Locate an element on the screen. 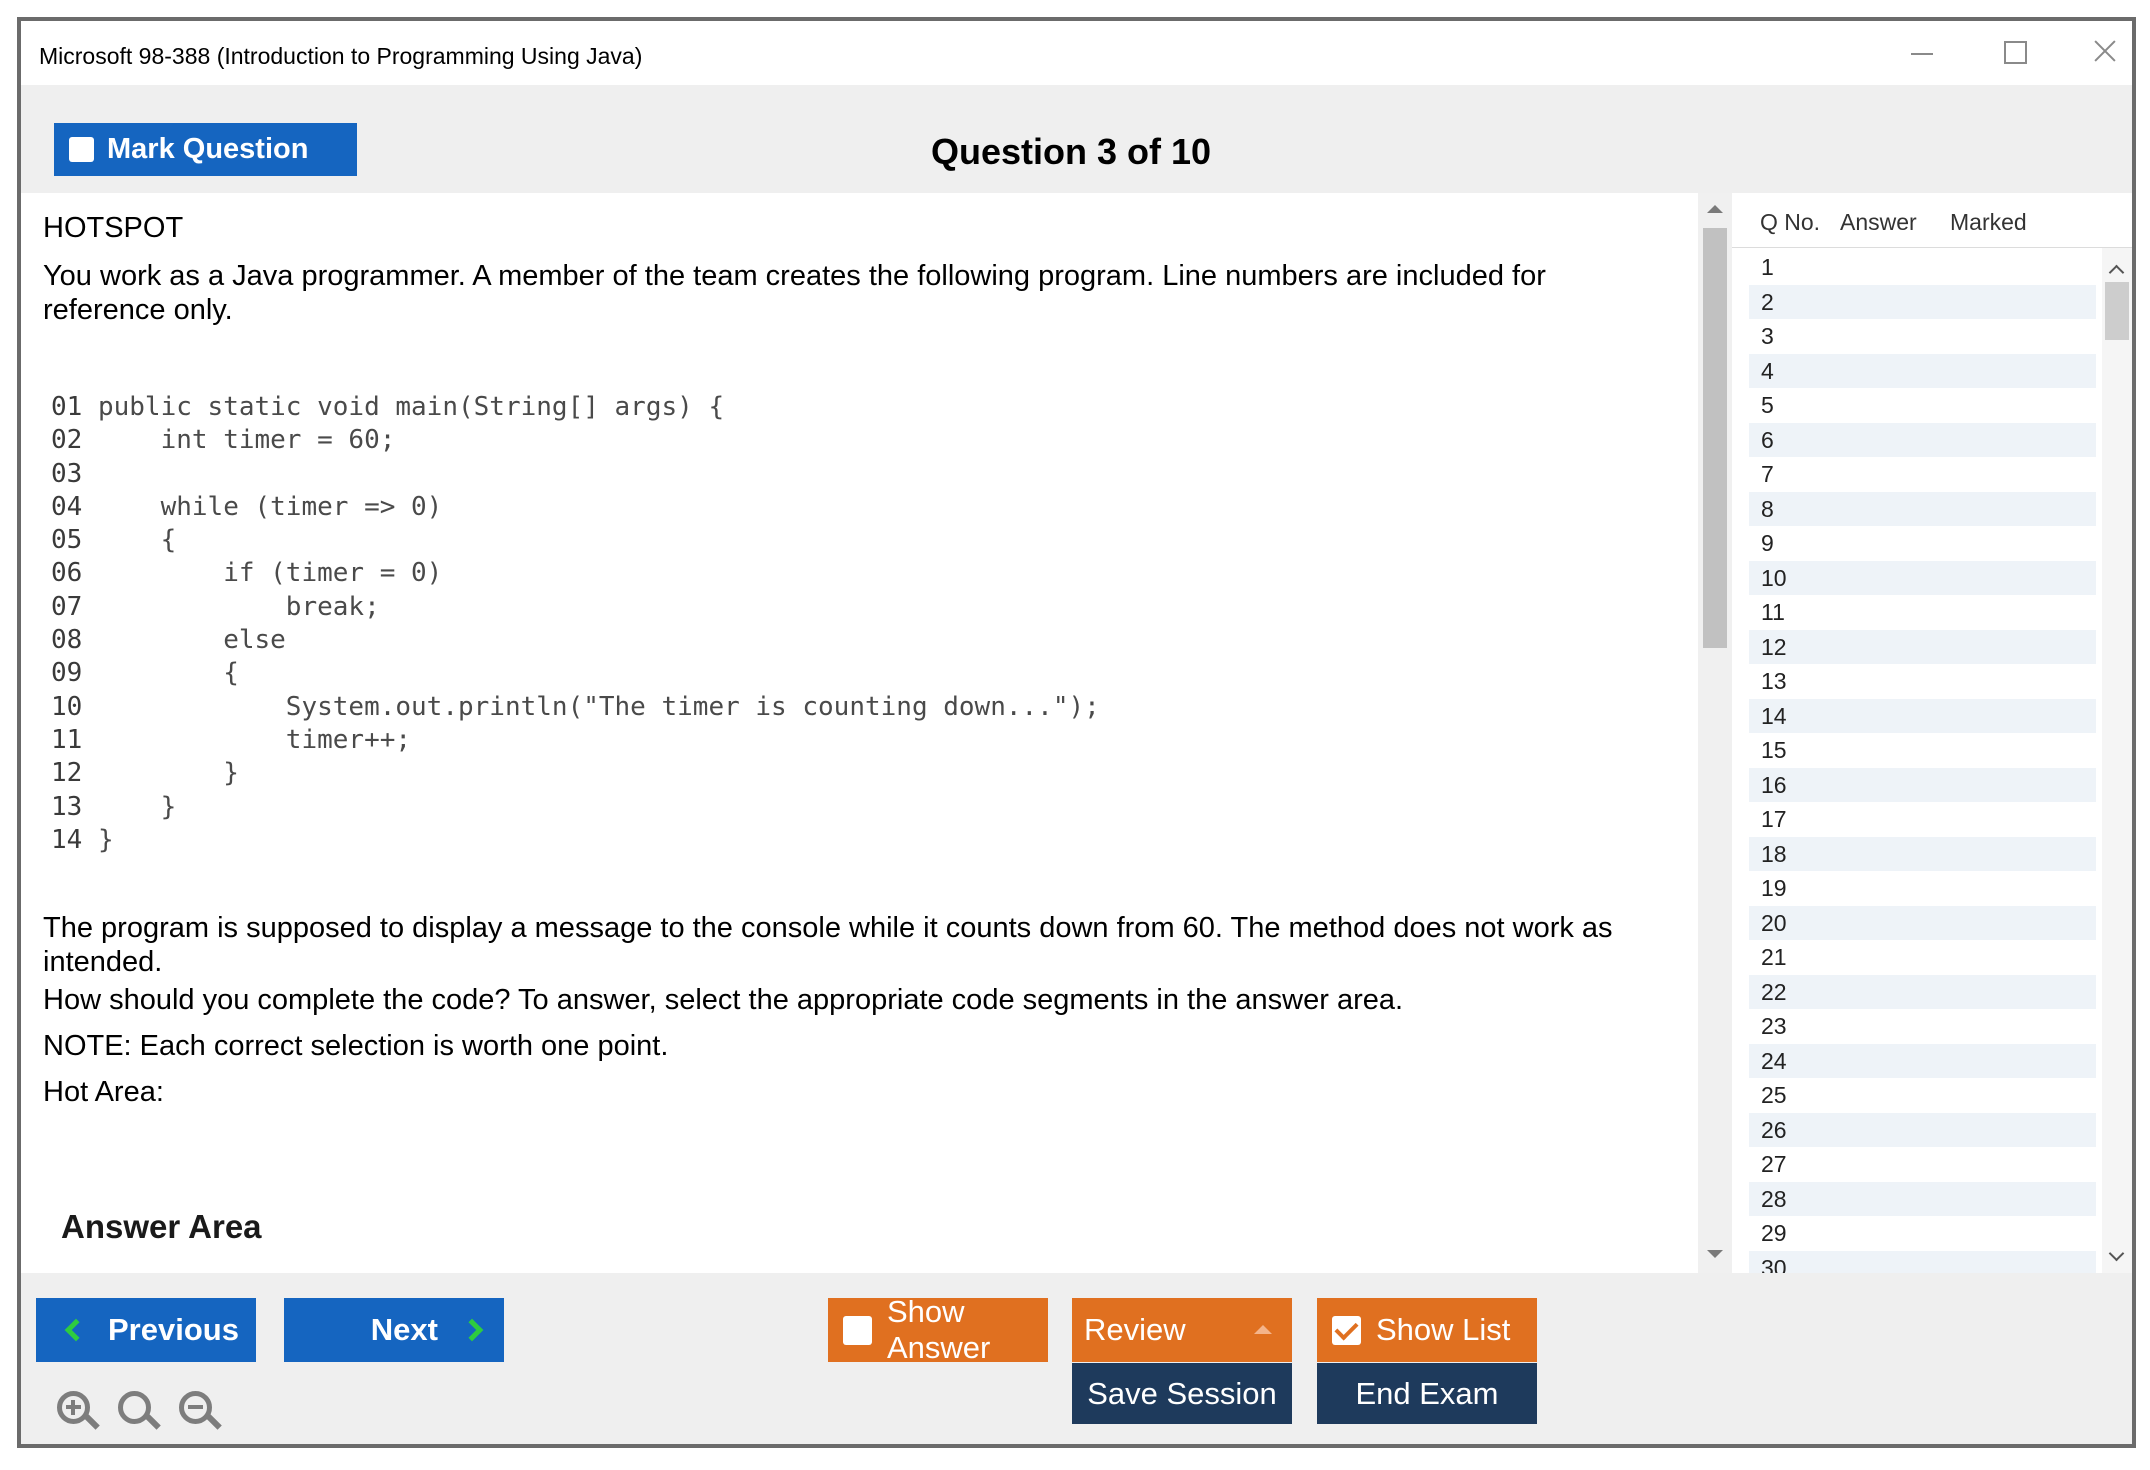 Image resolution: width=2150 pixels, height=1470 pixels. maximize-icon is located at coordinates (2013, 51).